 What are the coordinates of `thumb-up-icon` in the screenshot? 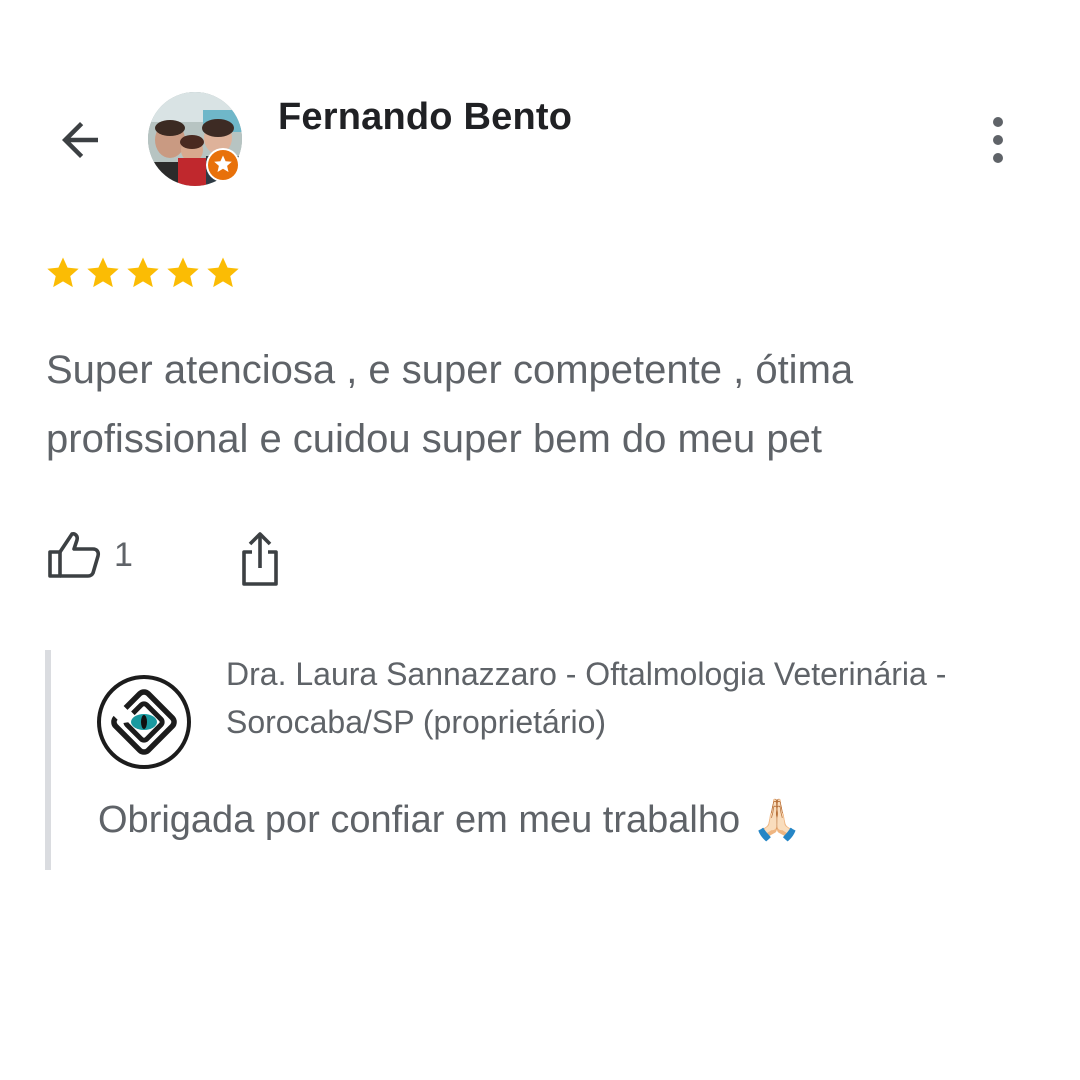 It's located at (74, 555).